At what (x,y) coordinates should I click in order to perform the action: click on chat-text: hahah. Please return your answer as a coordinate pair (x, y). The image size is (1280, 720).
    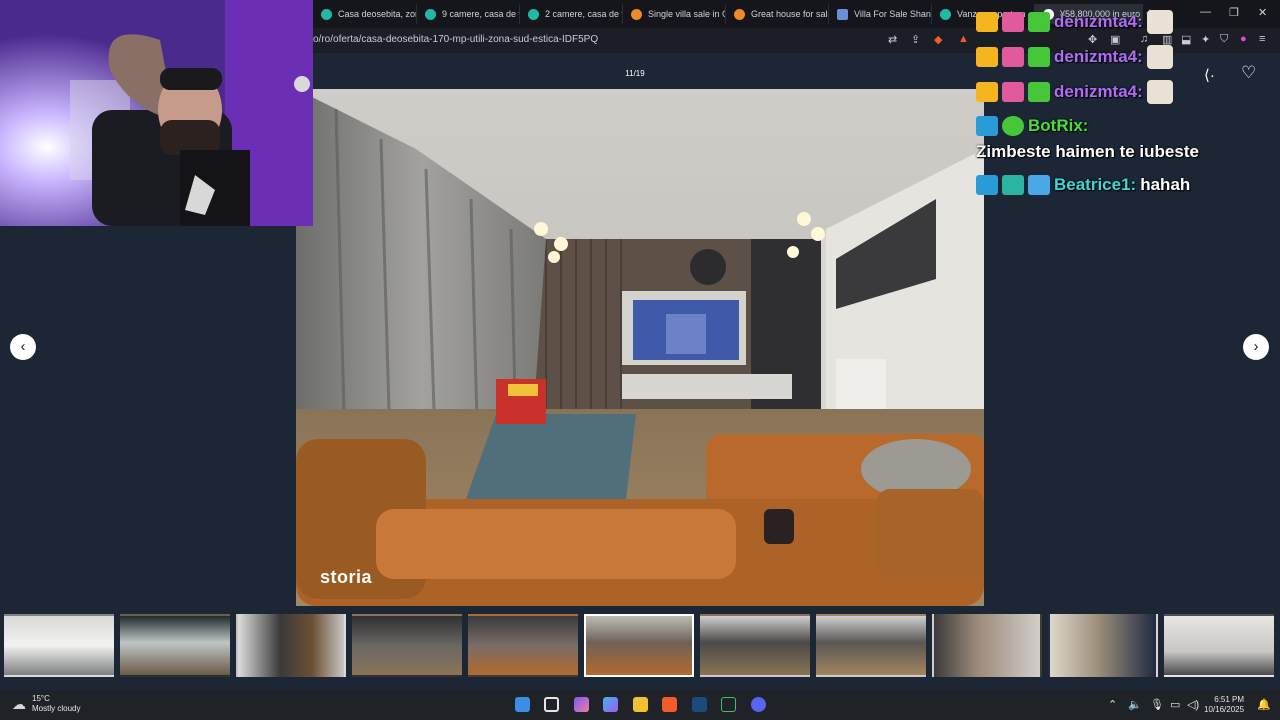
    Looking at the image, I should click on (1165, 184).